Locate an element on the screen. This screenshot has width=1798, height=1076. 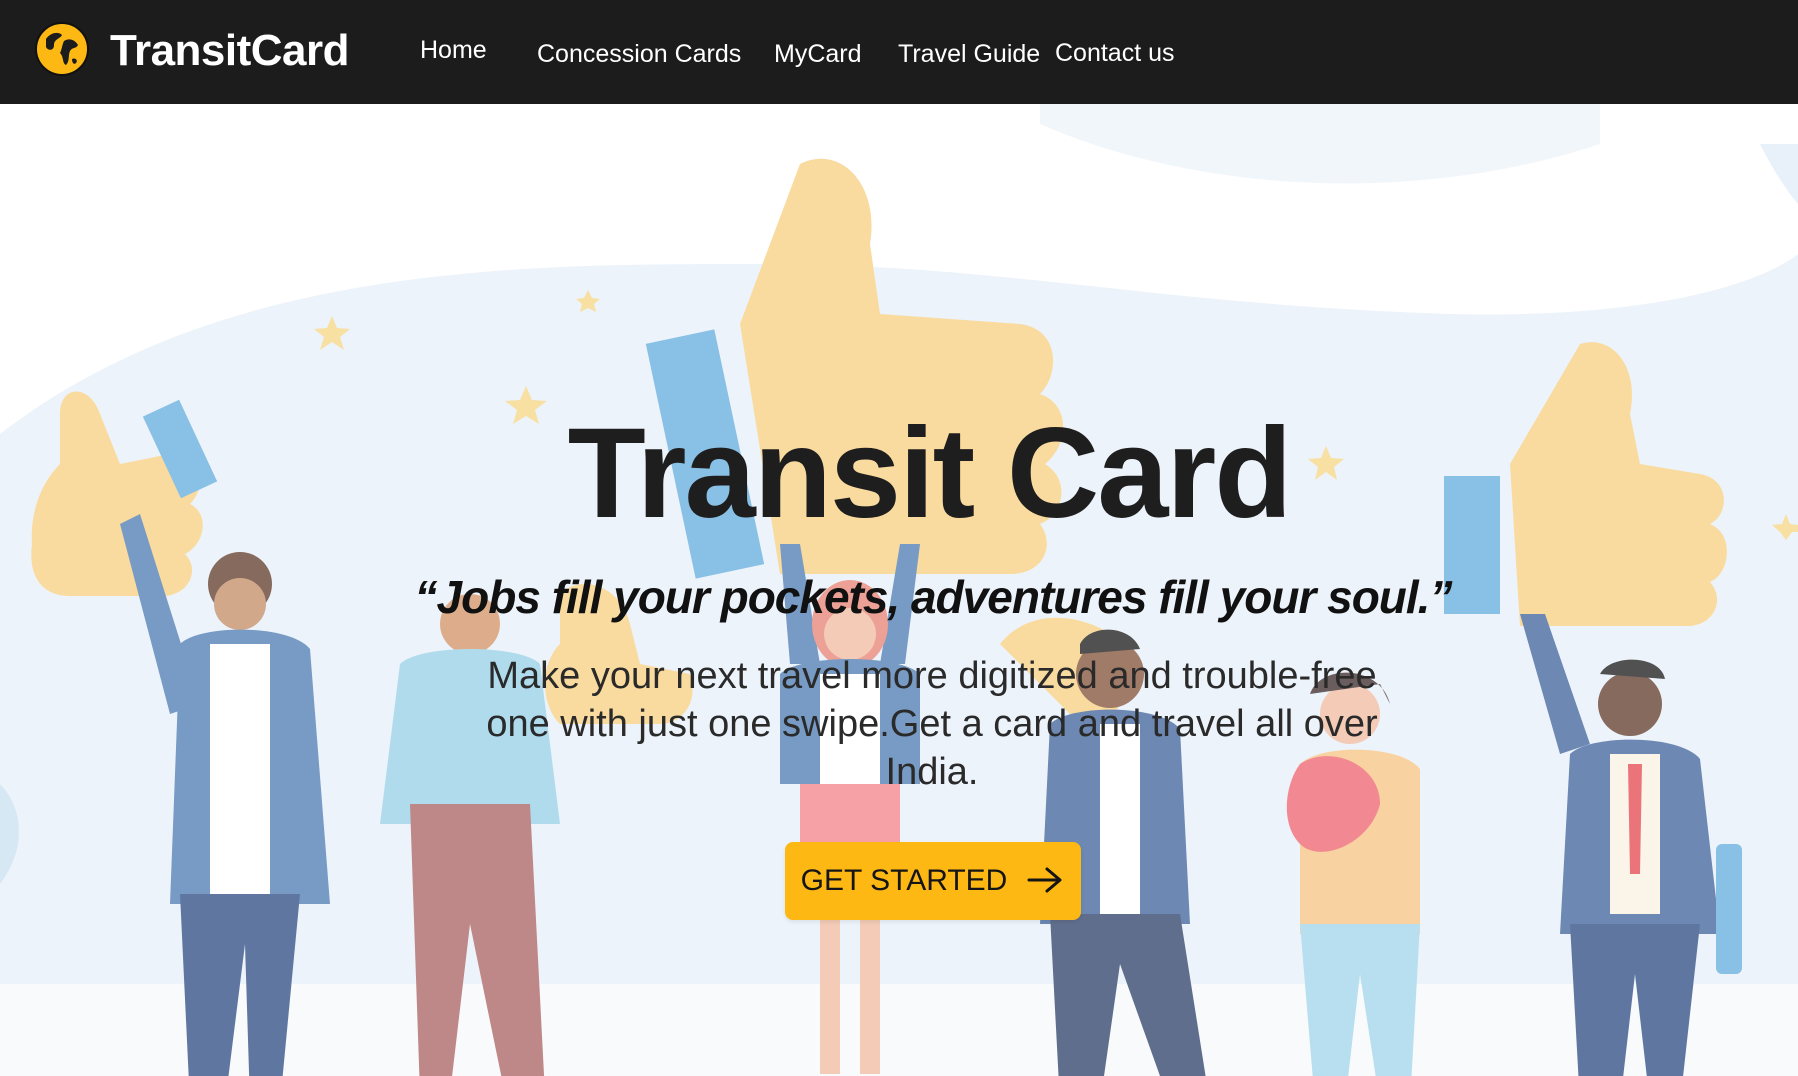
get-started-label: GET STARTED is located at coordinates (904, 880).